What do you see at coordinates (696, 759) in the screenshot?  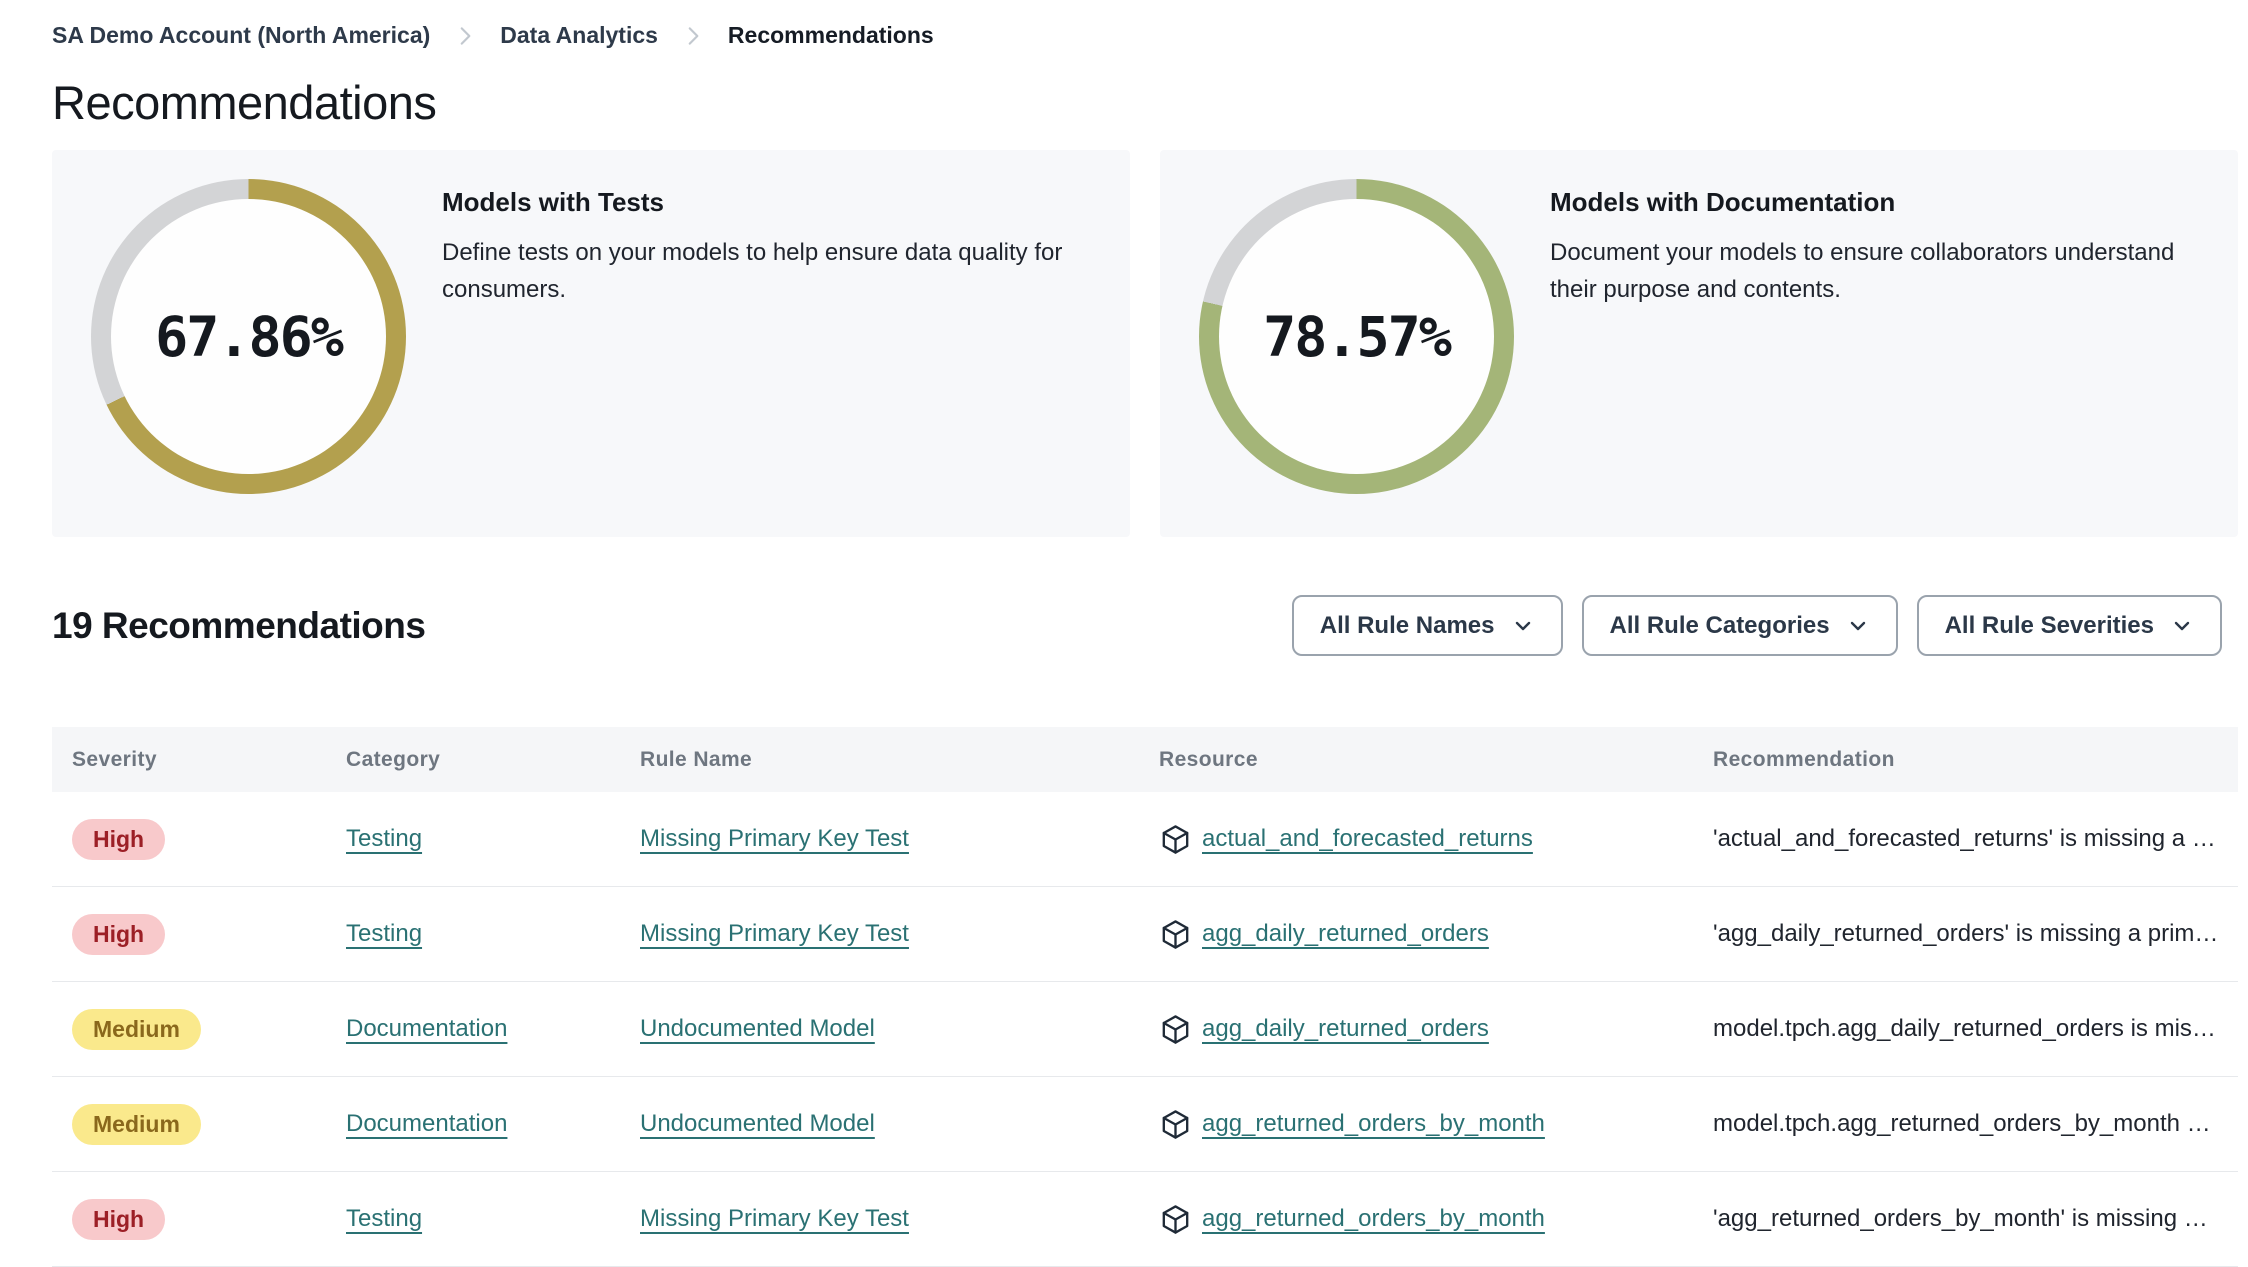 I see `column-header-rule-name: Rule Name` at bounding box center [696, 759].